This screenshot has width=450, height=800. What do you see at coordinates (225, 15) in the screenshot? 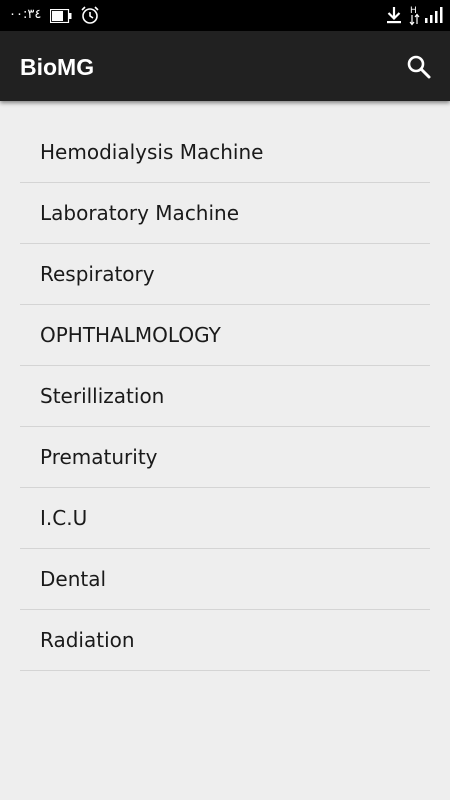
I see `status-bar: ٠٠:٣٤ H` at bounding box center [225, 15].